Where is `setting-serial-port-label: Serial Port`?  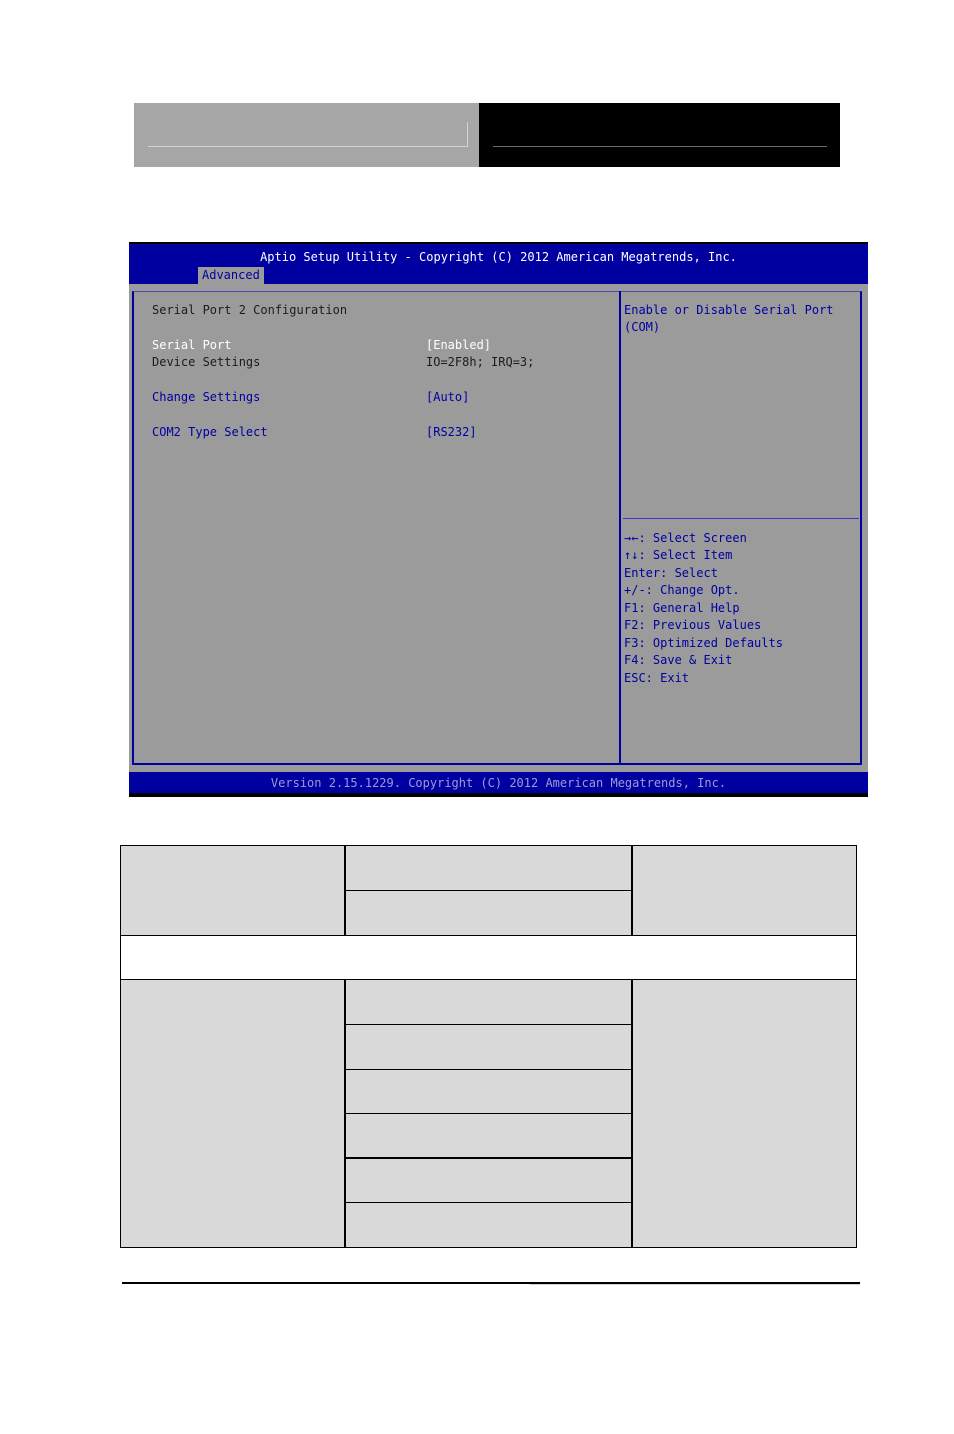
setting-serial-port-label: Serial Port is located at coordinates (191, 345).